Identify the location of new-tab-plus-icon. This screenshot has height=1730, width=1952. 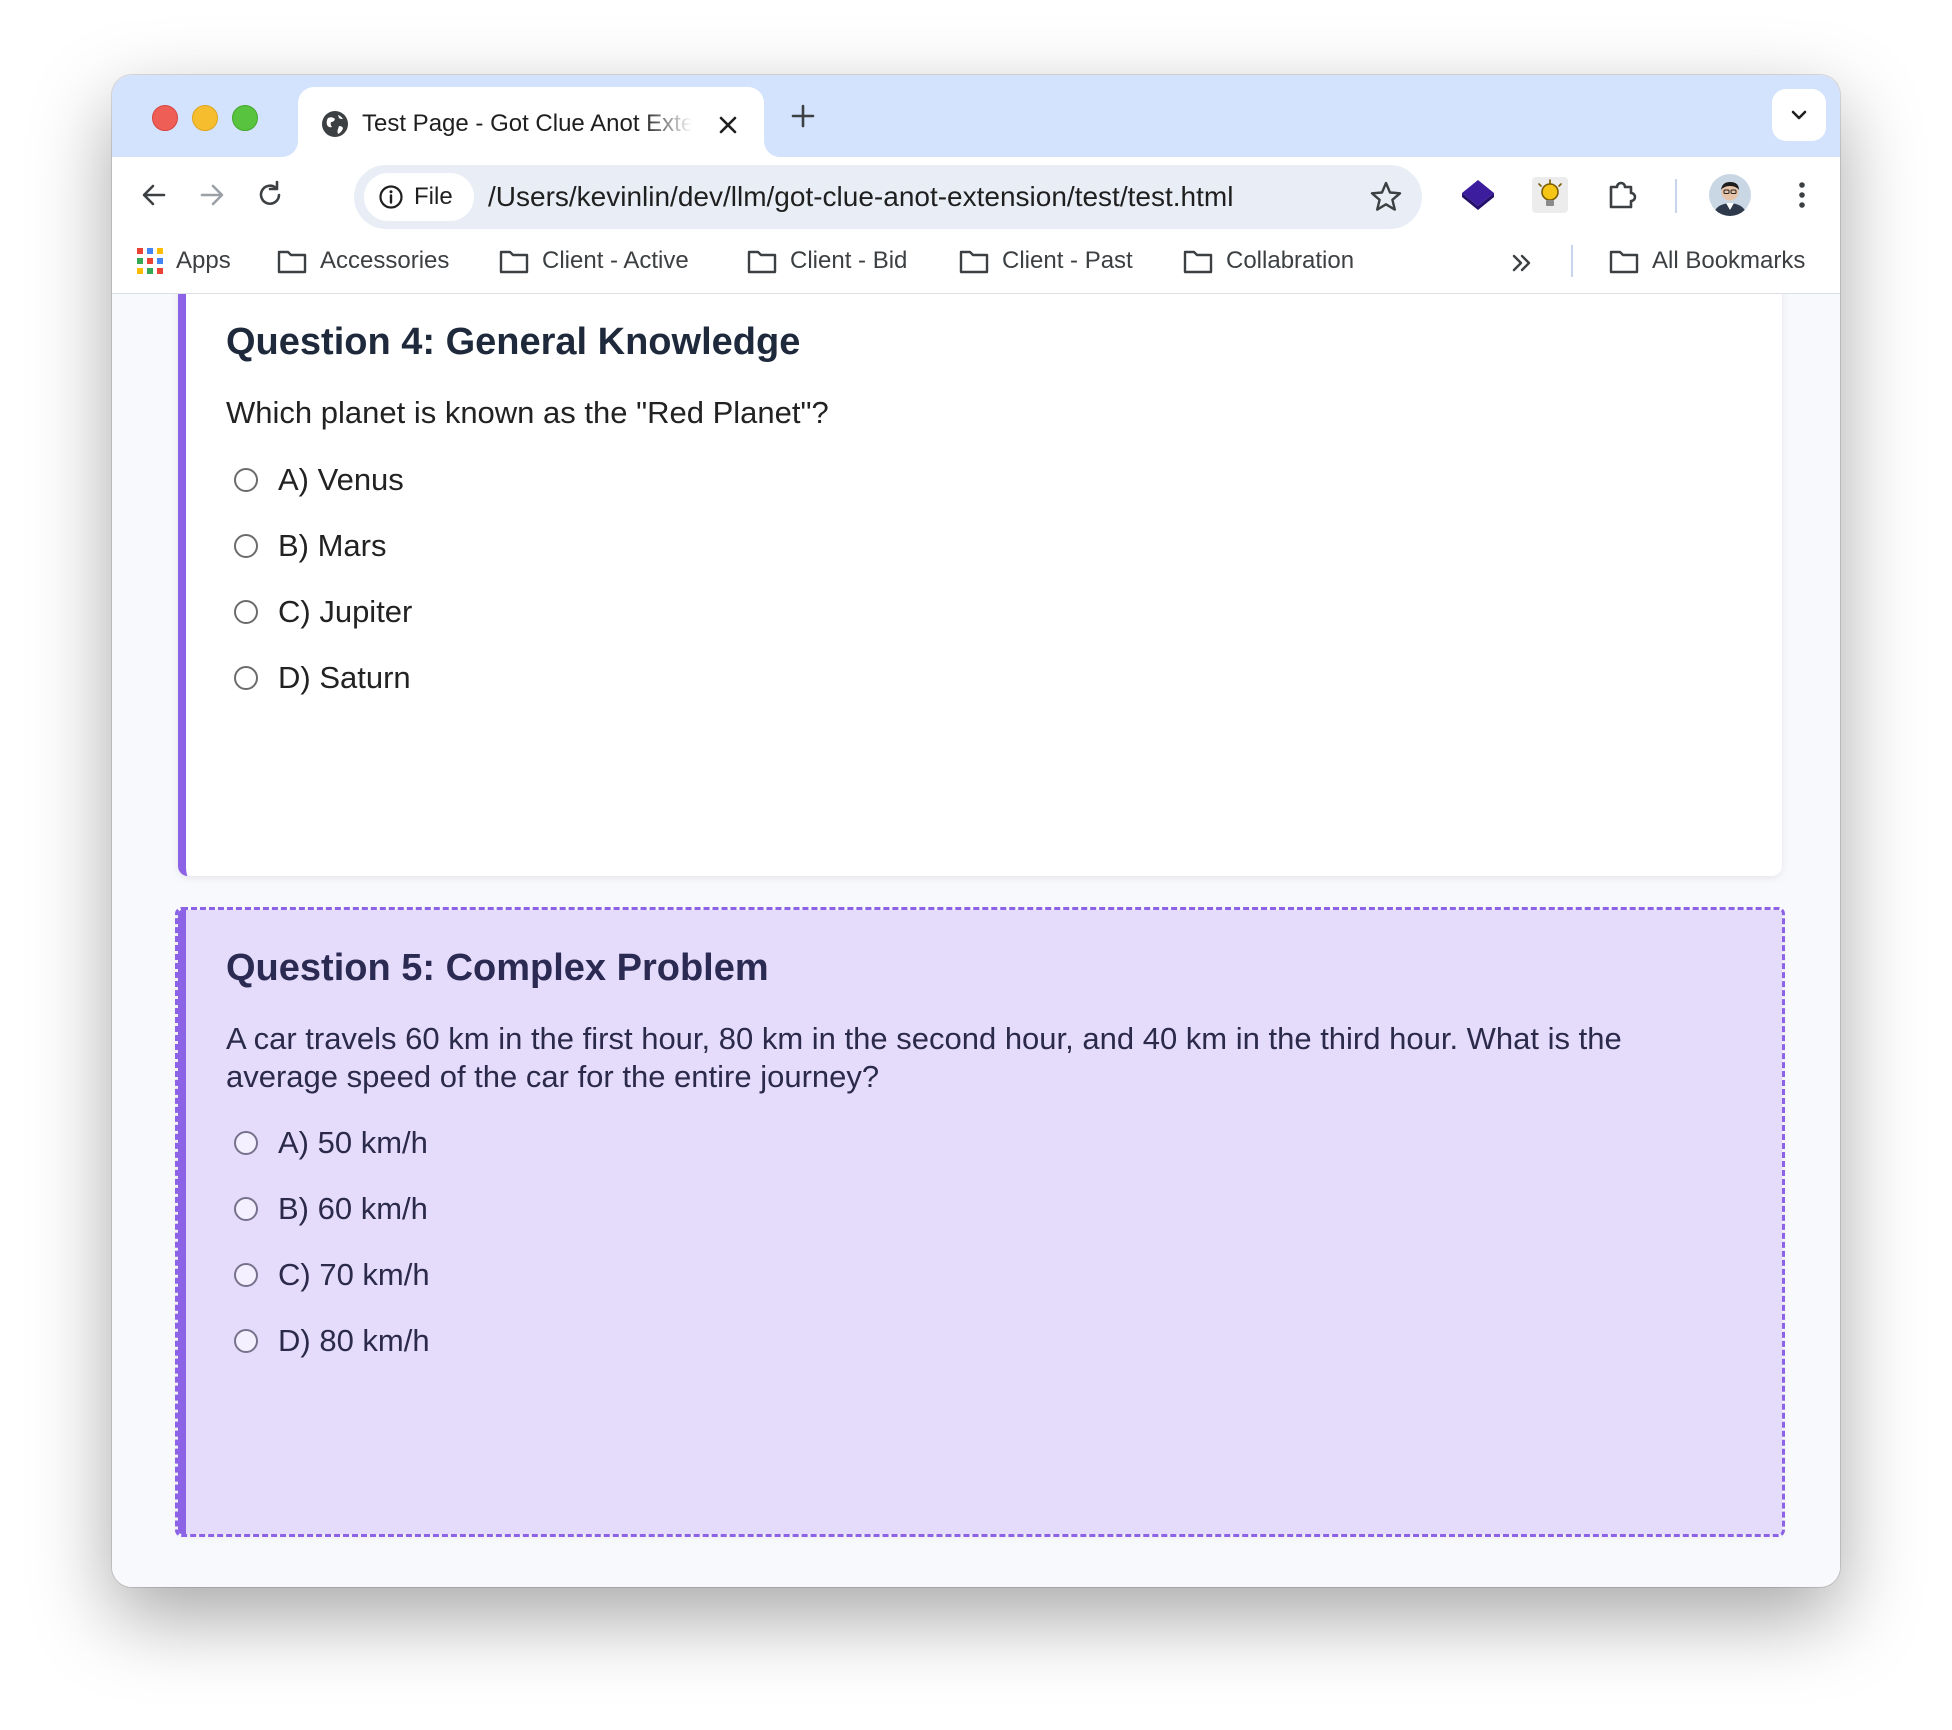
(803, 116).